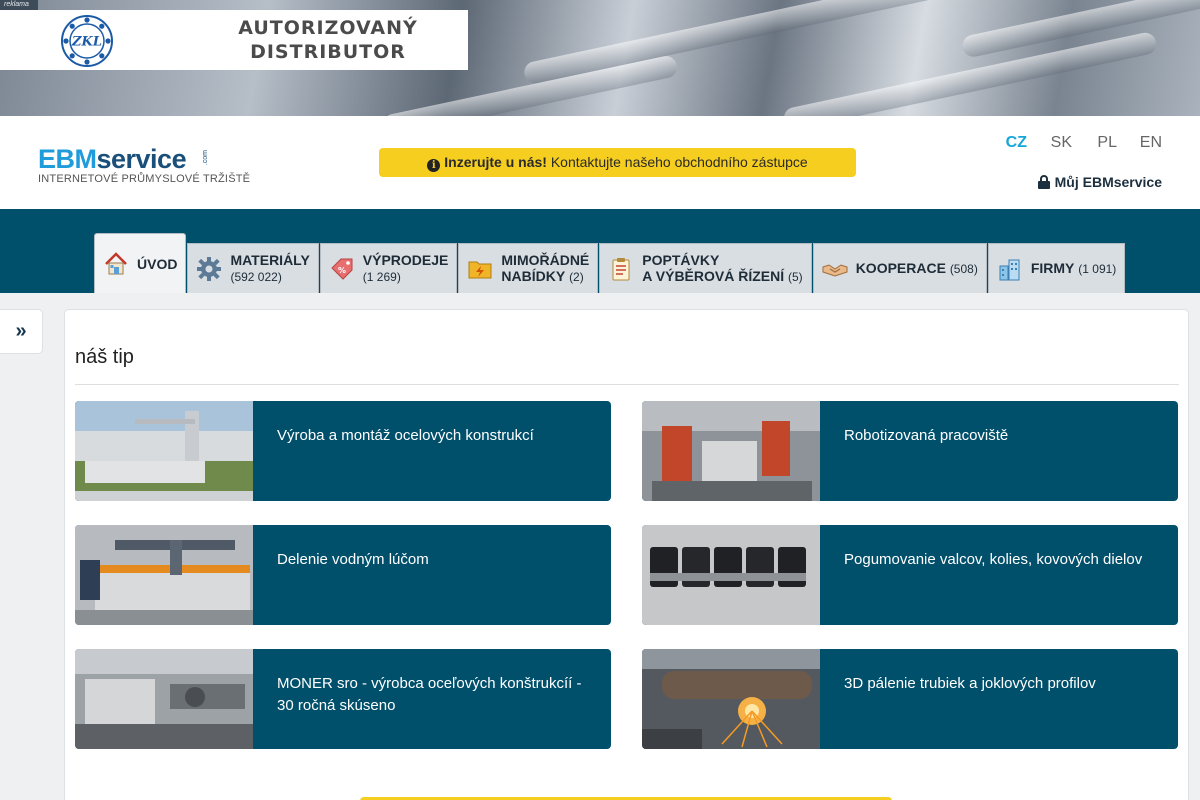 The image size is (1200, 800). I want to click on tab-label: MIMOŘÁDNÉ, so click(545, 260).